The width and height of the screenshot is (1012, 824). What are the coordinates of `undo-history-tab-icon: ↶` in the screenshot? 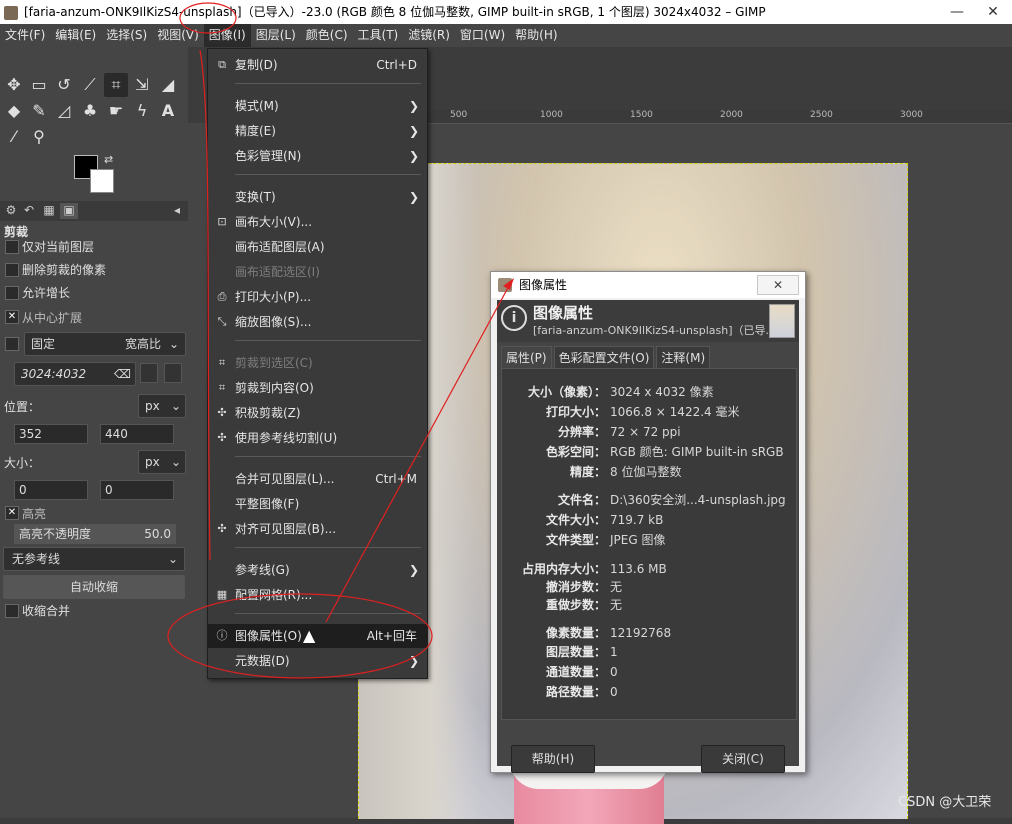 It's located at (29, 211).